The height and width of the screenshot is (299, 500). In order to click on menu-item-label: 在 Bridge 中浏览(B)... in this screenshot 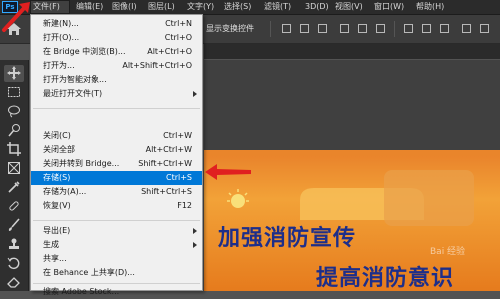, I will do `click(84, 51)`.